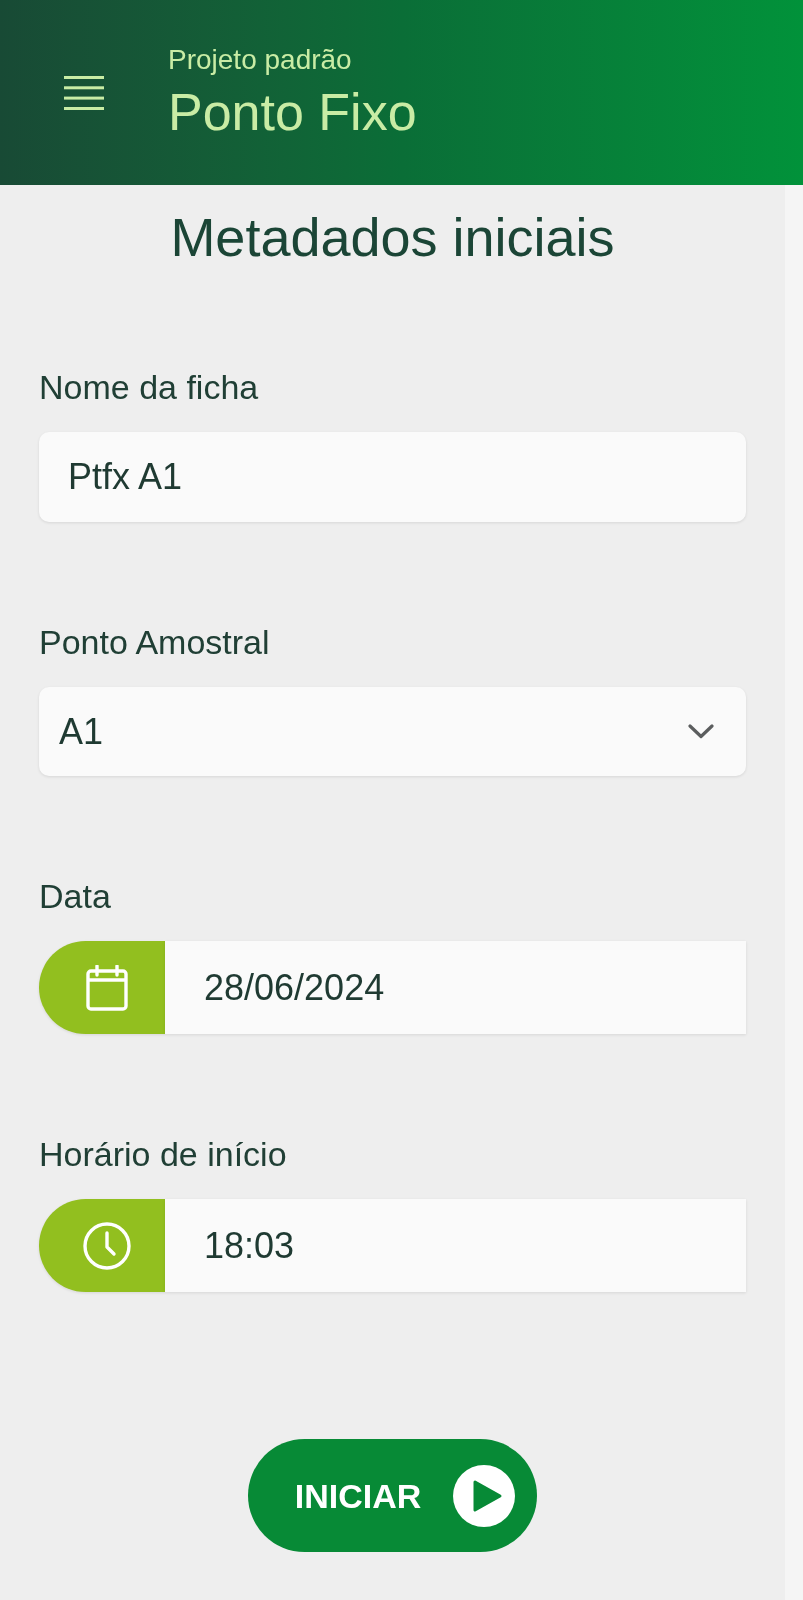 Image resolution: width=803 pixels, height=1600 pixels. I want to click on clock-button, so click(102, 1245).